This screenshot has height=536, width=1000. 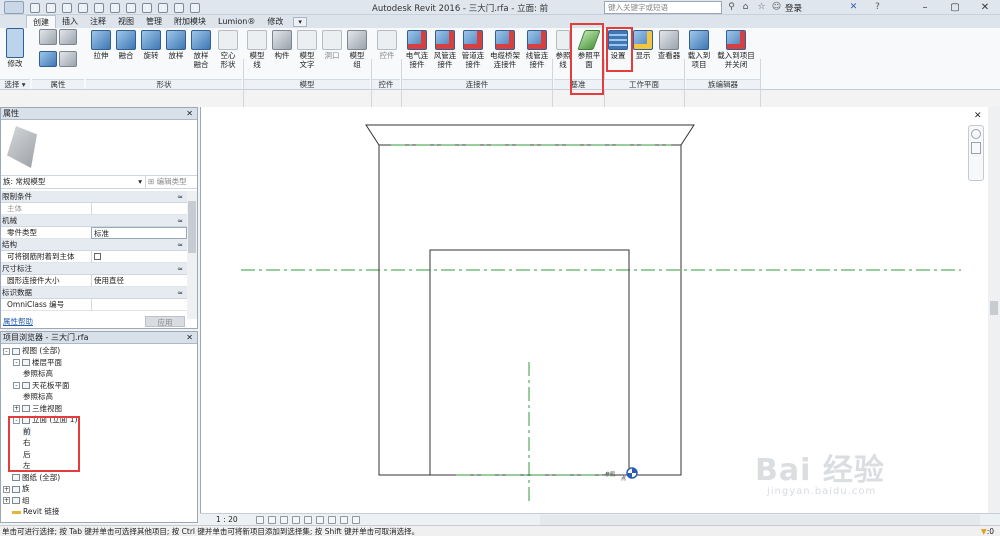 What do you see at coordinates (332, 520) in the screenshot?
I see `temporary-hide-icon` at bounding box center [332, 520].